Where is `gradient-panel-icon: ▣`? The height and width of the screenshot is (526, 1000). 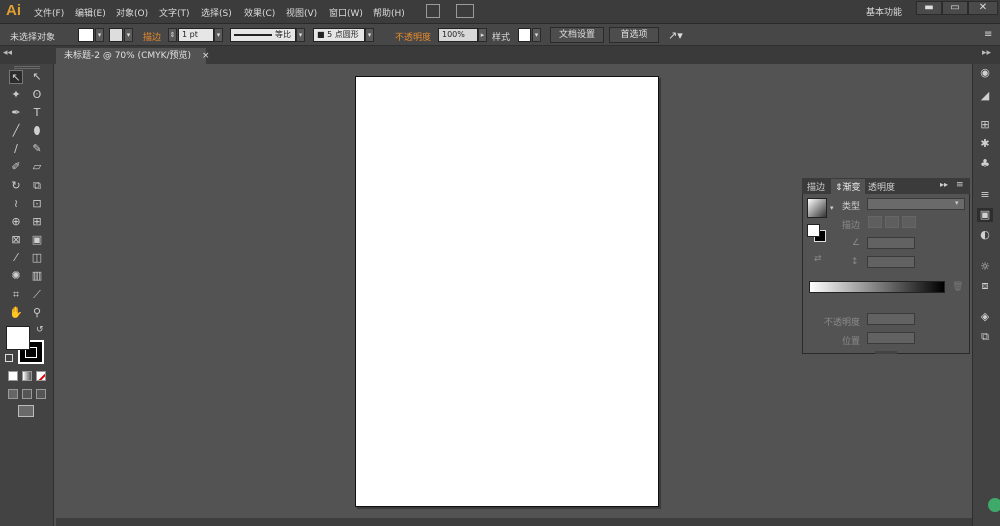 gradient-panel-icon: ▣ is located at coordinates (985, 215).